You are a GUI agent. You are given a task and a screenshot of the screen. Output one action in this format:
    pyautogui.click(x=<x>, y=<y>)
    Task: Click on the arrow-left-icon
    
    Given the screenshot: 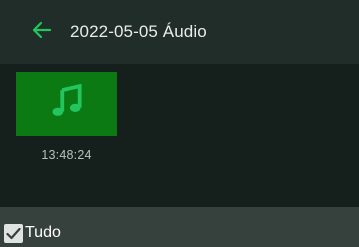 What is the action you would take?
    pyautogui.click(x=42, y=32)
    